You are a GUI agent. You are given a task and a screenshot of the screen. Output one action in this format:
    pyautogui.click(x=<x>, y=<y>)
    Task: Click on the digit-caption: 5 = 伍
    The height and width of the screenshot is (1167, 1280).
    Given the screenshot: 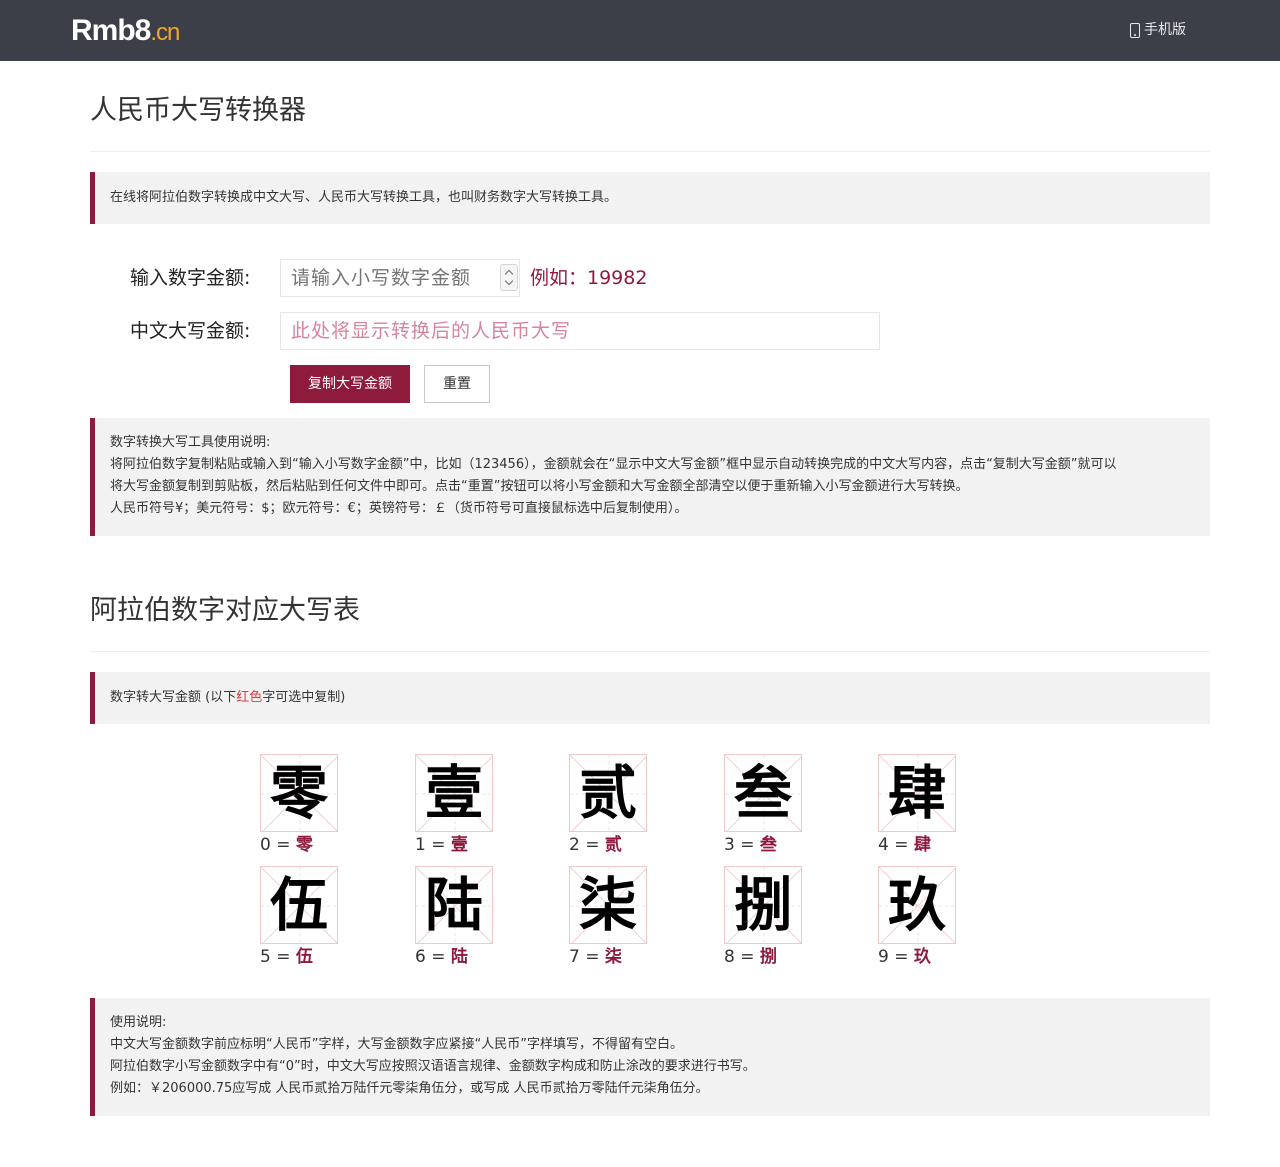 What is the action you would take?
    pyautogui.click(x=286, y=957)
    